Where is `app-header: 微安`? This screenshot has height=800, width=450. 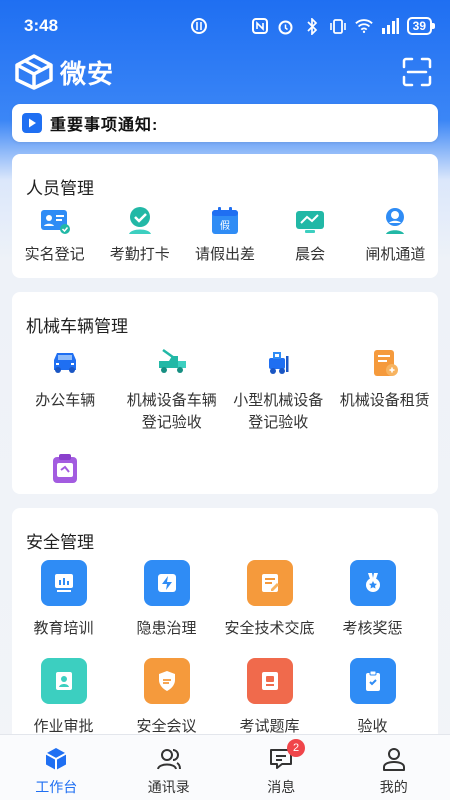 app-header: 微安 is located at coordinates (225, 72).